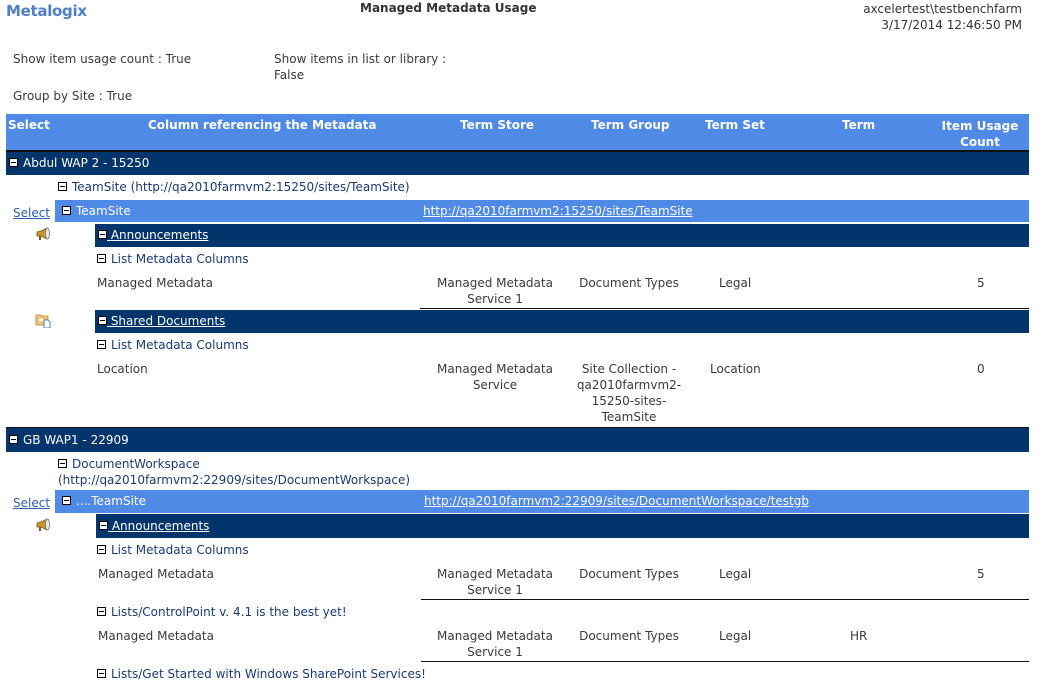 This screenshot has width=1053, height=693. I want to click on site-collection-name: DocumentWorkspace, so click(136, 464).